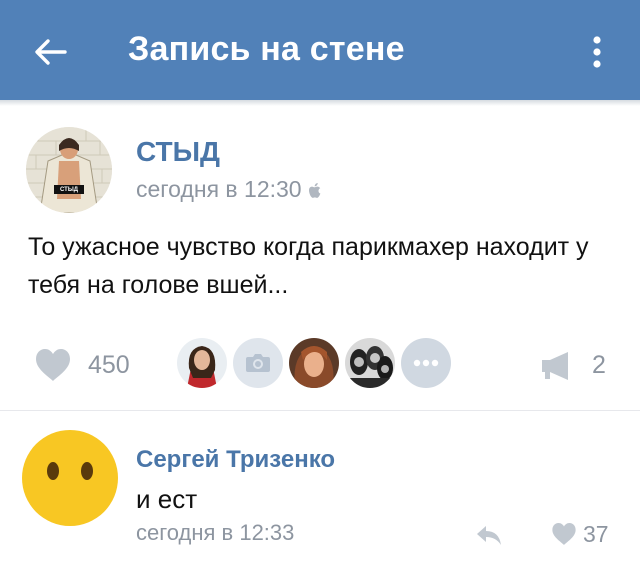 This screenshot has height=568, width=640. I want to click on post-time-text: сегодня в 12:30, so click(219, 189).